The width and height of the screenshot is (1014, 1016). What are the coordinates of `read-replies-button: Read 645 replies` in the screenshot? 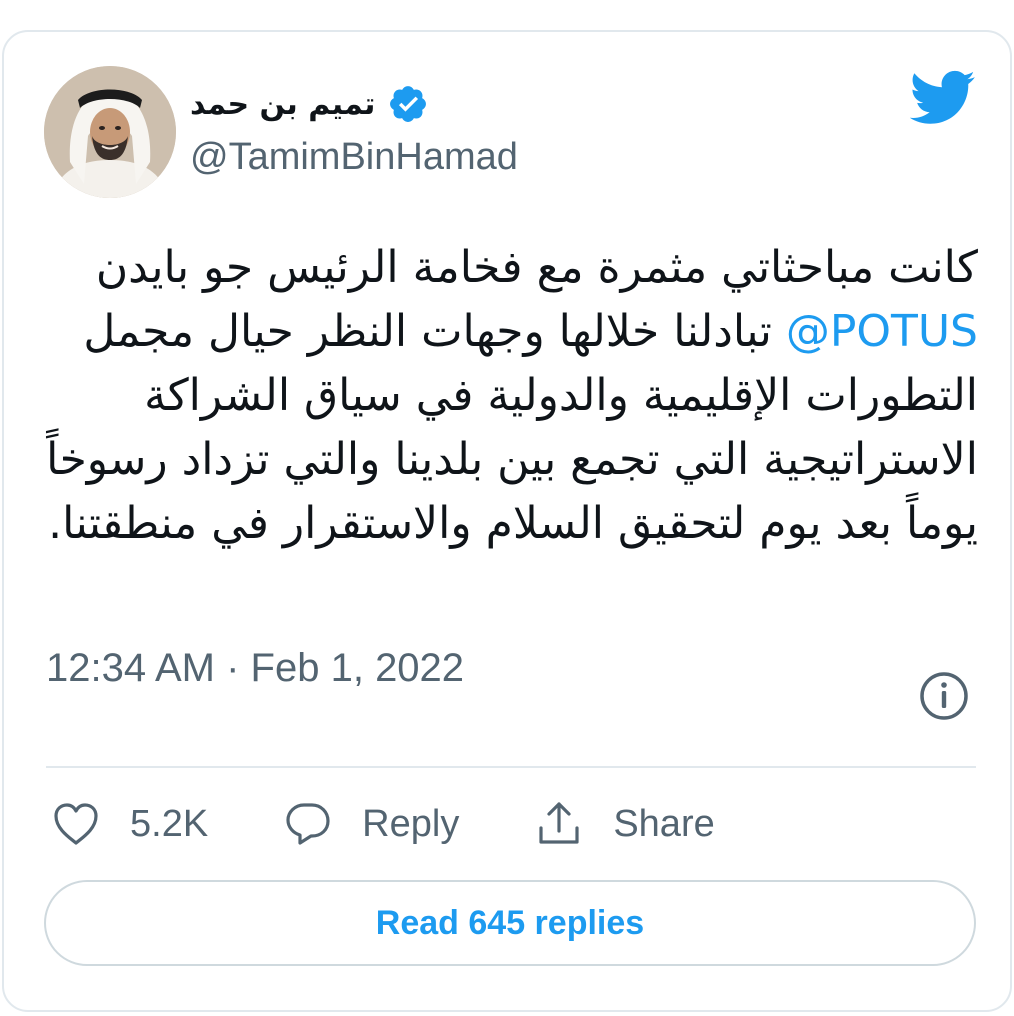 It's located at (510, 923).